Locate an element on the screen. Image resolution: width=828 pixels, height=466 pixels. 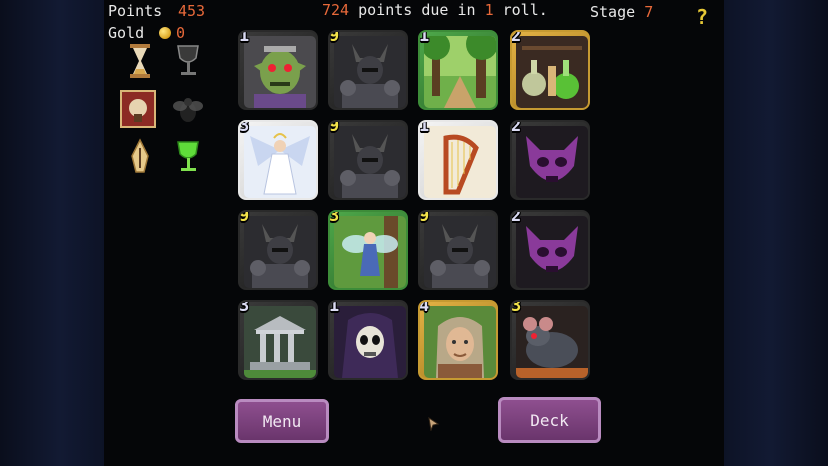
fairy-art is located at coordinates (370, 252).